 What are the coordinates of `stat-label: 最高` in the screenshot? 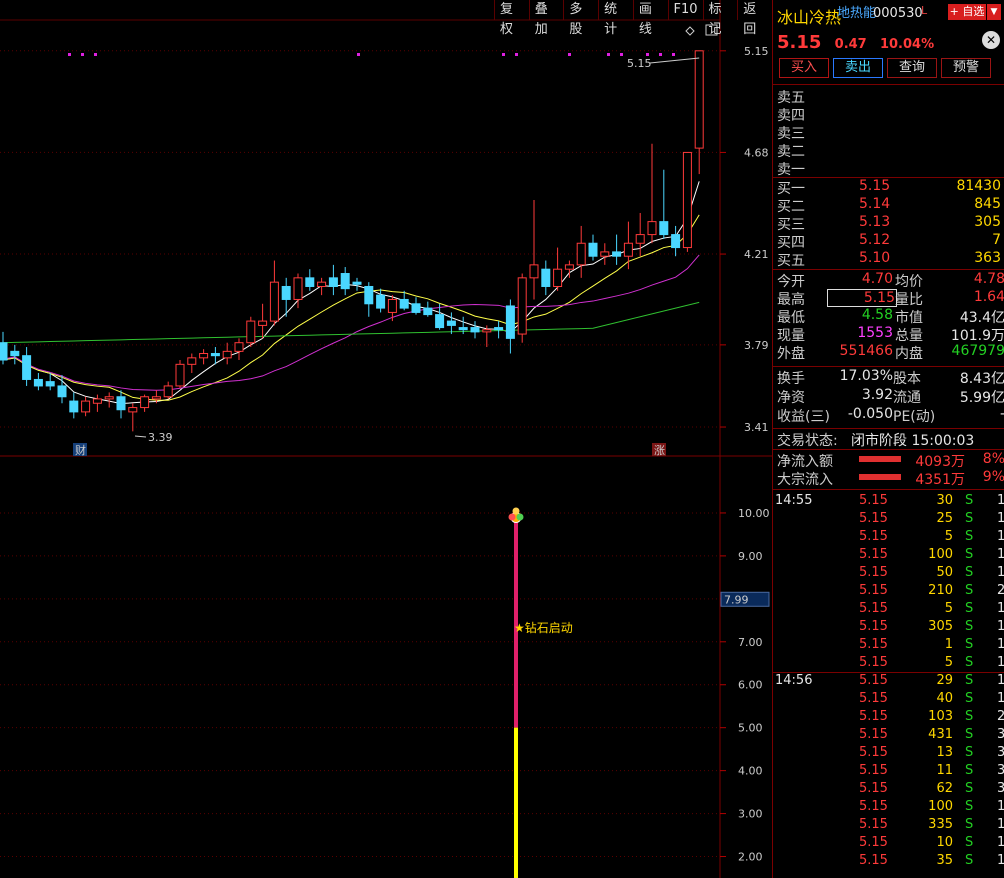 It's located at (791, 300).